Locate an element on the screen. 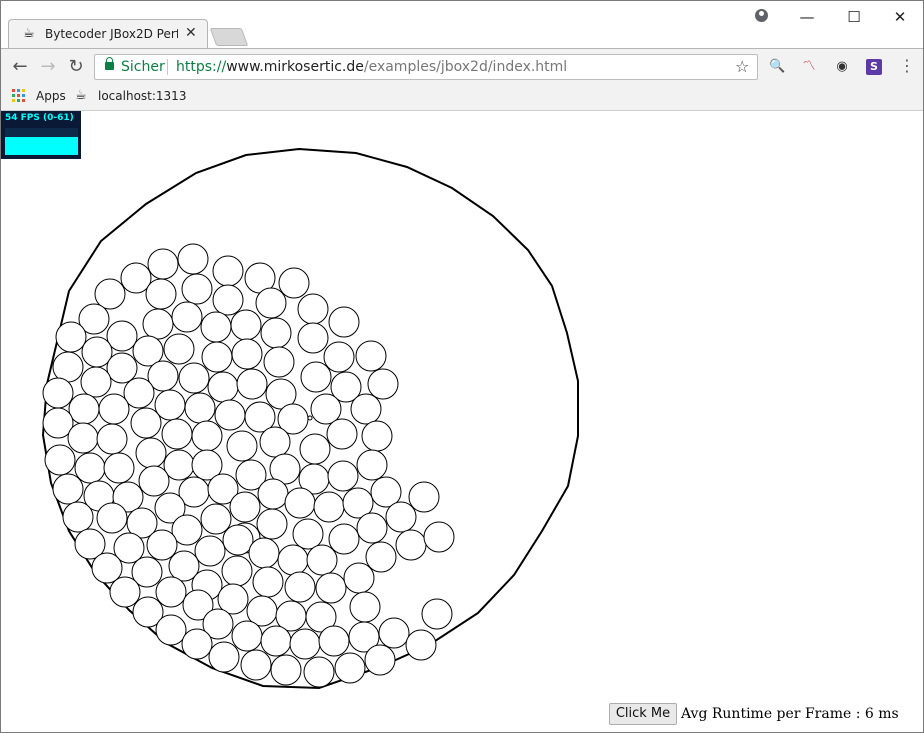 This screenshot has width=924, height=733. new-tab-button is located at coordinates (229, 37).